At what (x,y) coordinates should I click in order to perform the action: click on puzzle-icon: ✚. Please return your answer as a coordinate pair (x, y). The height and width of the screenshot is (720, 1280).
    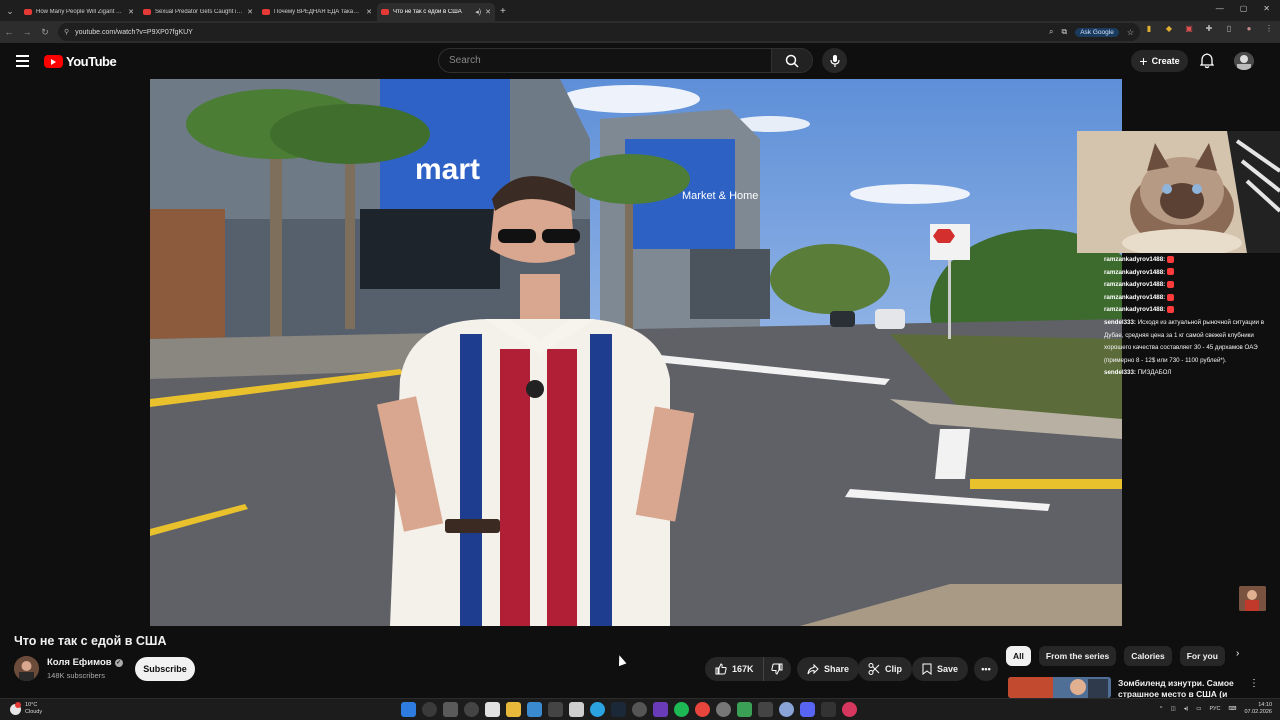
    Looking at the image, I should click on (1209, 28).